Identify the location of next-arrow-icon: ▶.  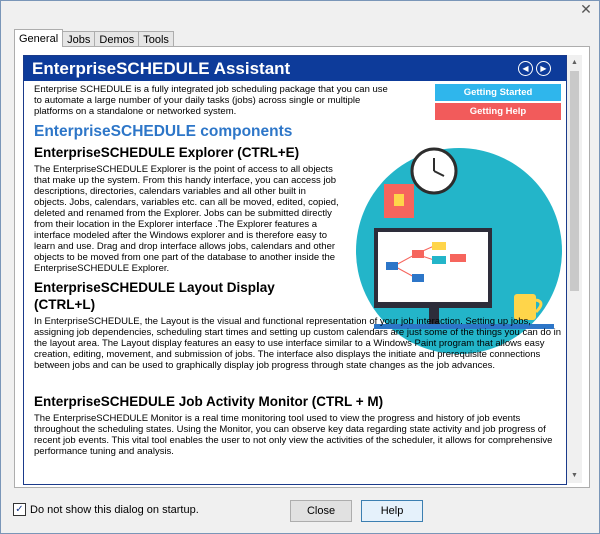
(543, 68).